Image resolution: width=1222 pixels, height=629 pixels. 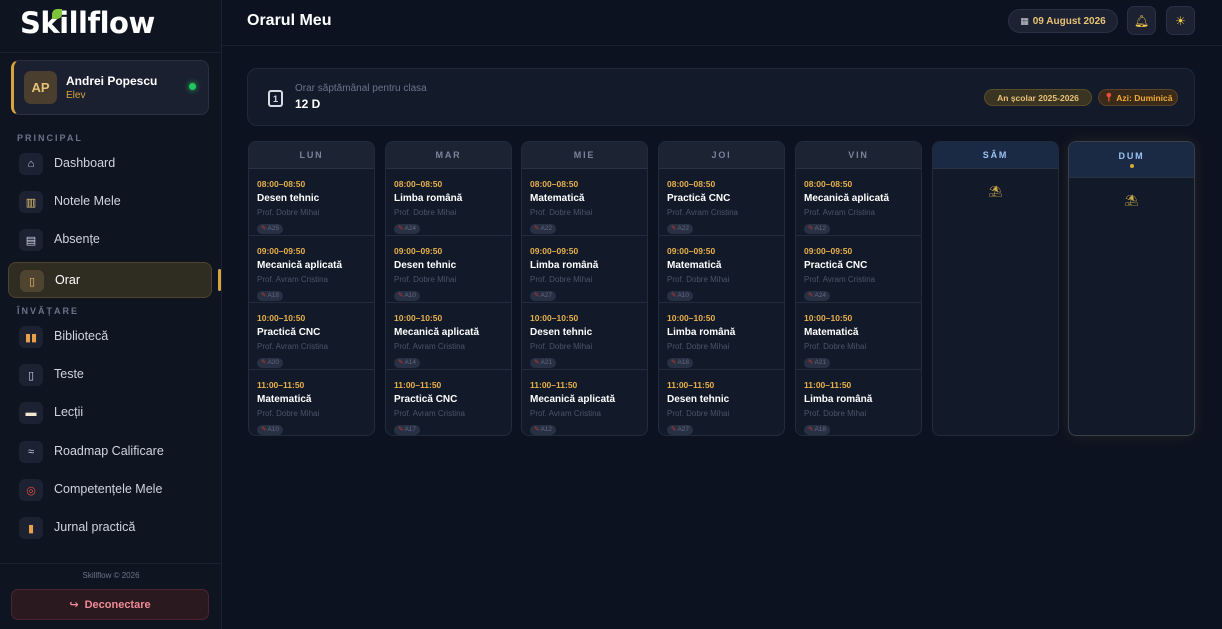 I want to click on relax-icon: ⛱, so click(x=1131, y=201).